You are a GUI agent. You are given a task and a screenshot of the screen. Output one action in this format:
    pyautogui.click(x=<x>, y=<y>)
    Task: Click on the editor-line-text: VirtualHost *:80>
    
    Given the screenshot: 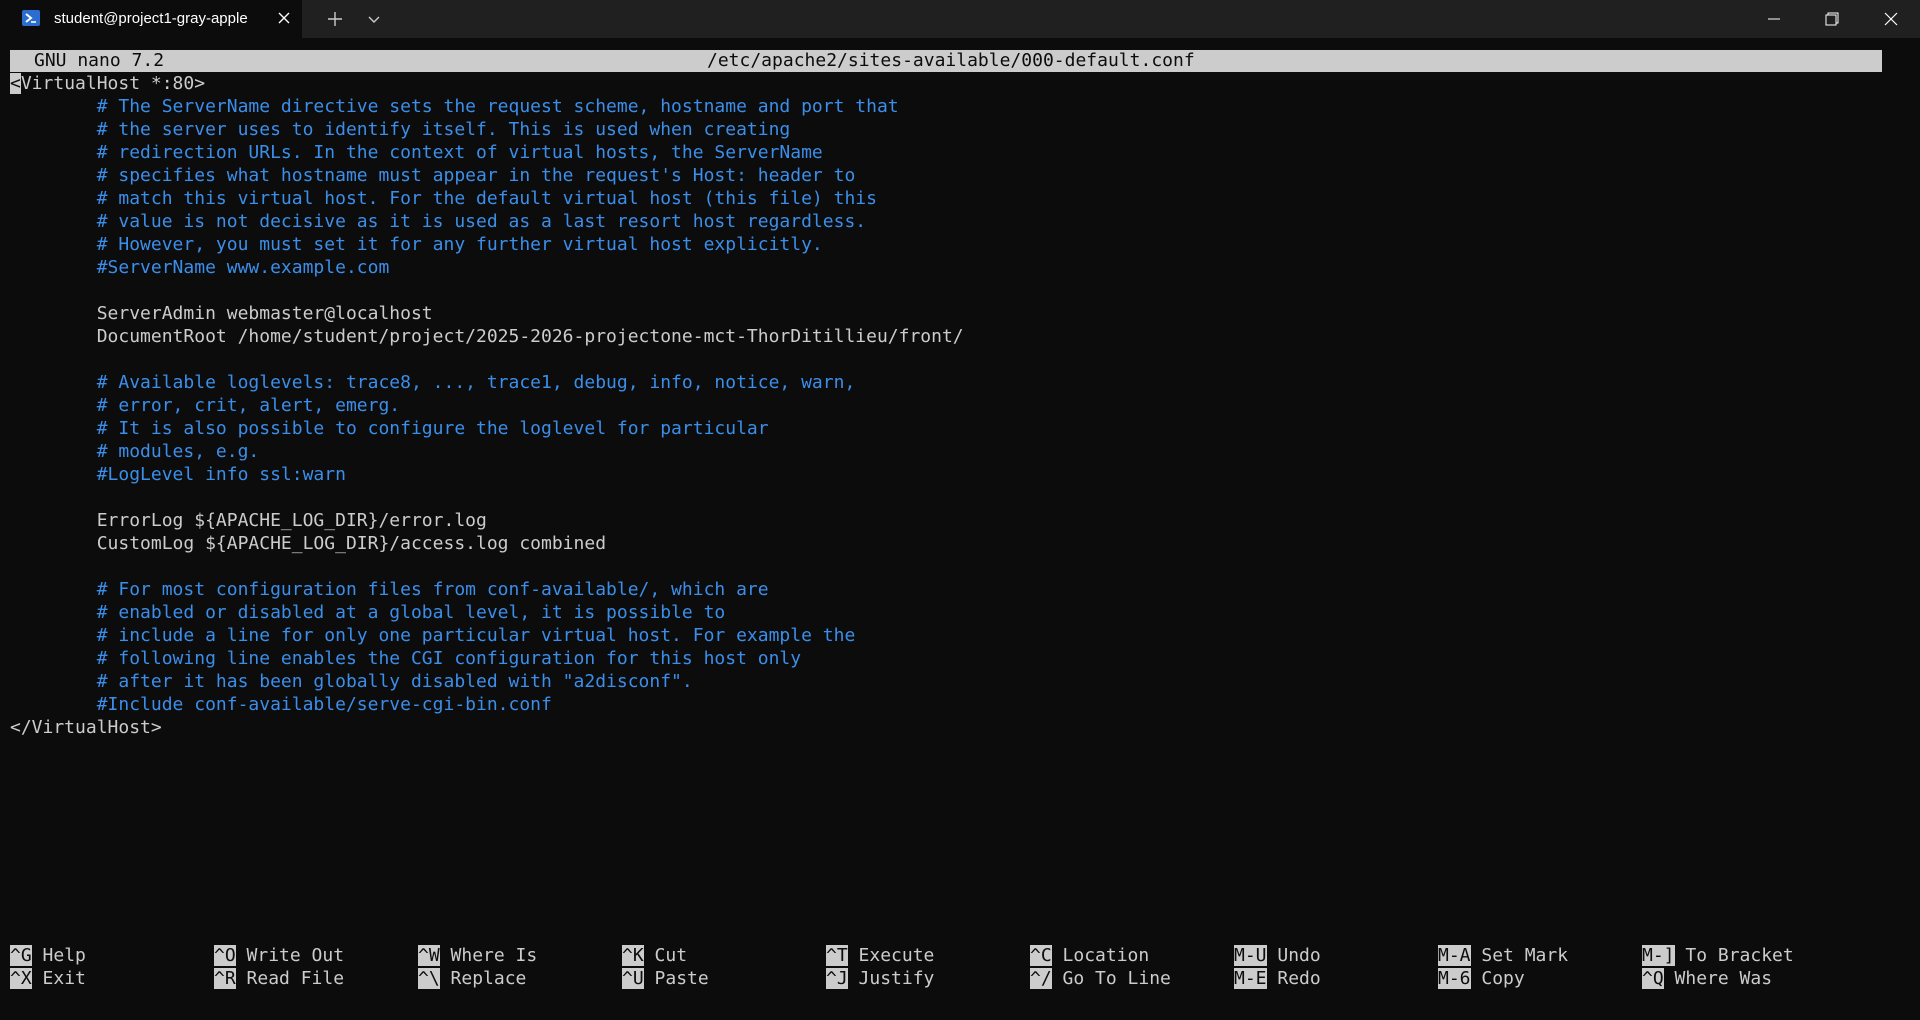 What is the action you would take?
    pyautogui.click(x=113, y=83)
    